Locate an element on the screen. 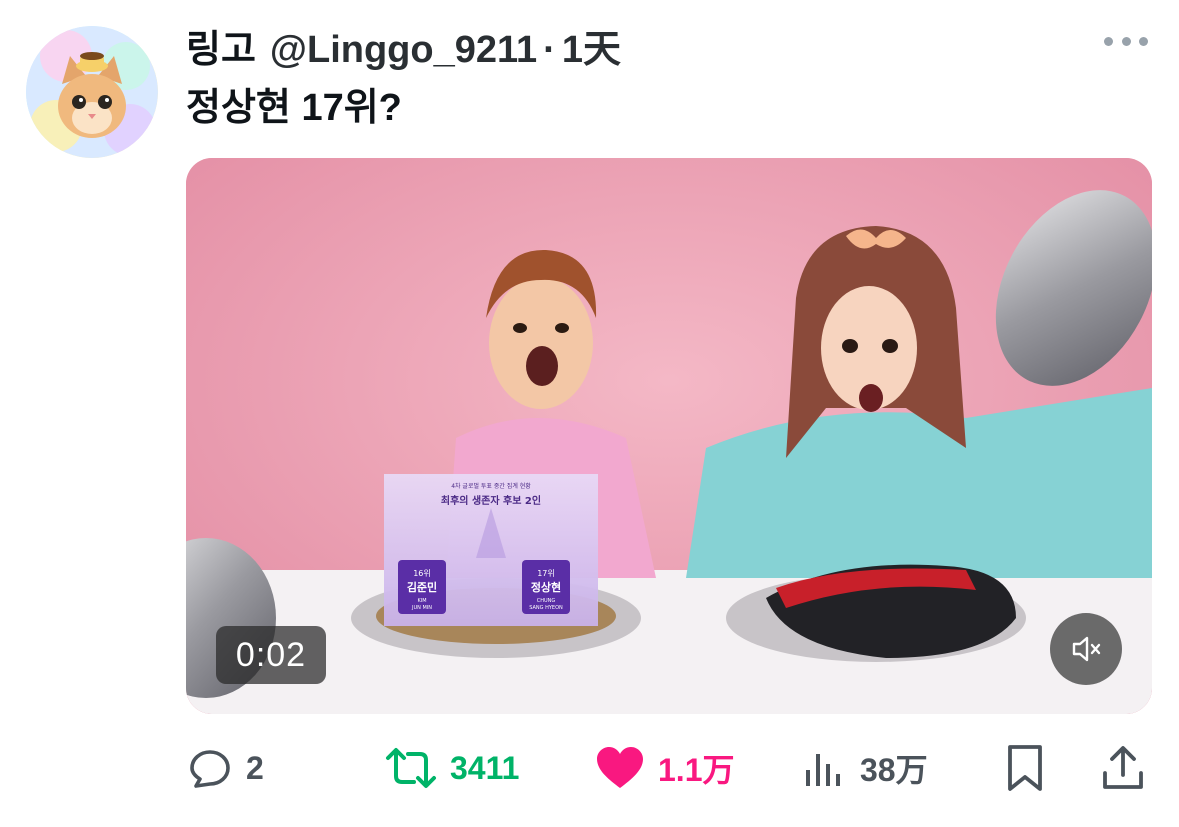 This screenshot has width=1179, height=827. tweet-header: 링고 @Linggo_9211 · 1天 is located at coordinates (403, 44).